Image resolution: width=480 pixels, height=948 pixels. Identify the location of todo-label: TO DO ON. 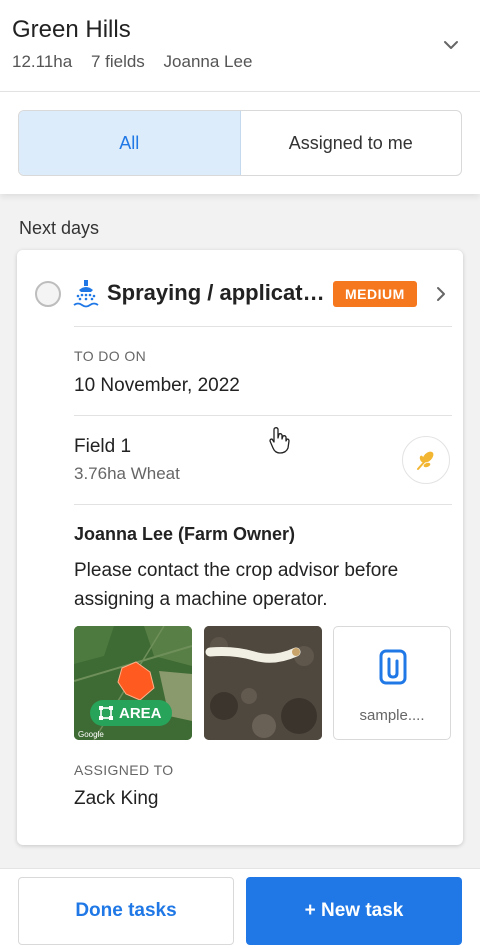
(110, 356).